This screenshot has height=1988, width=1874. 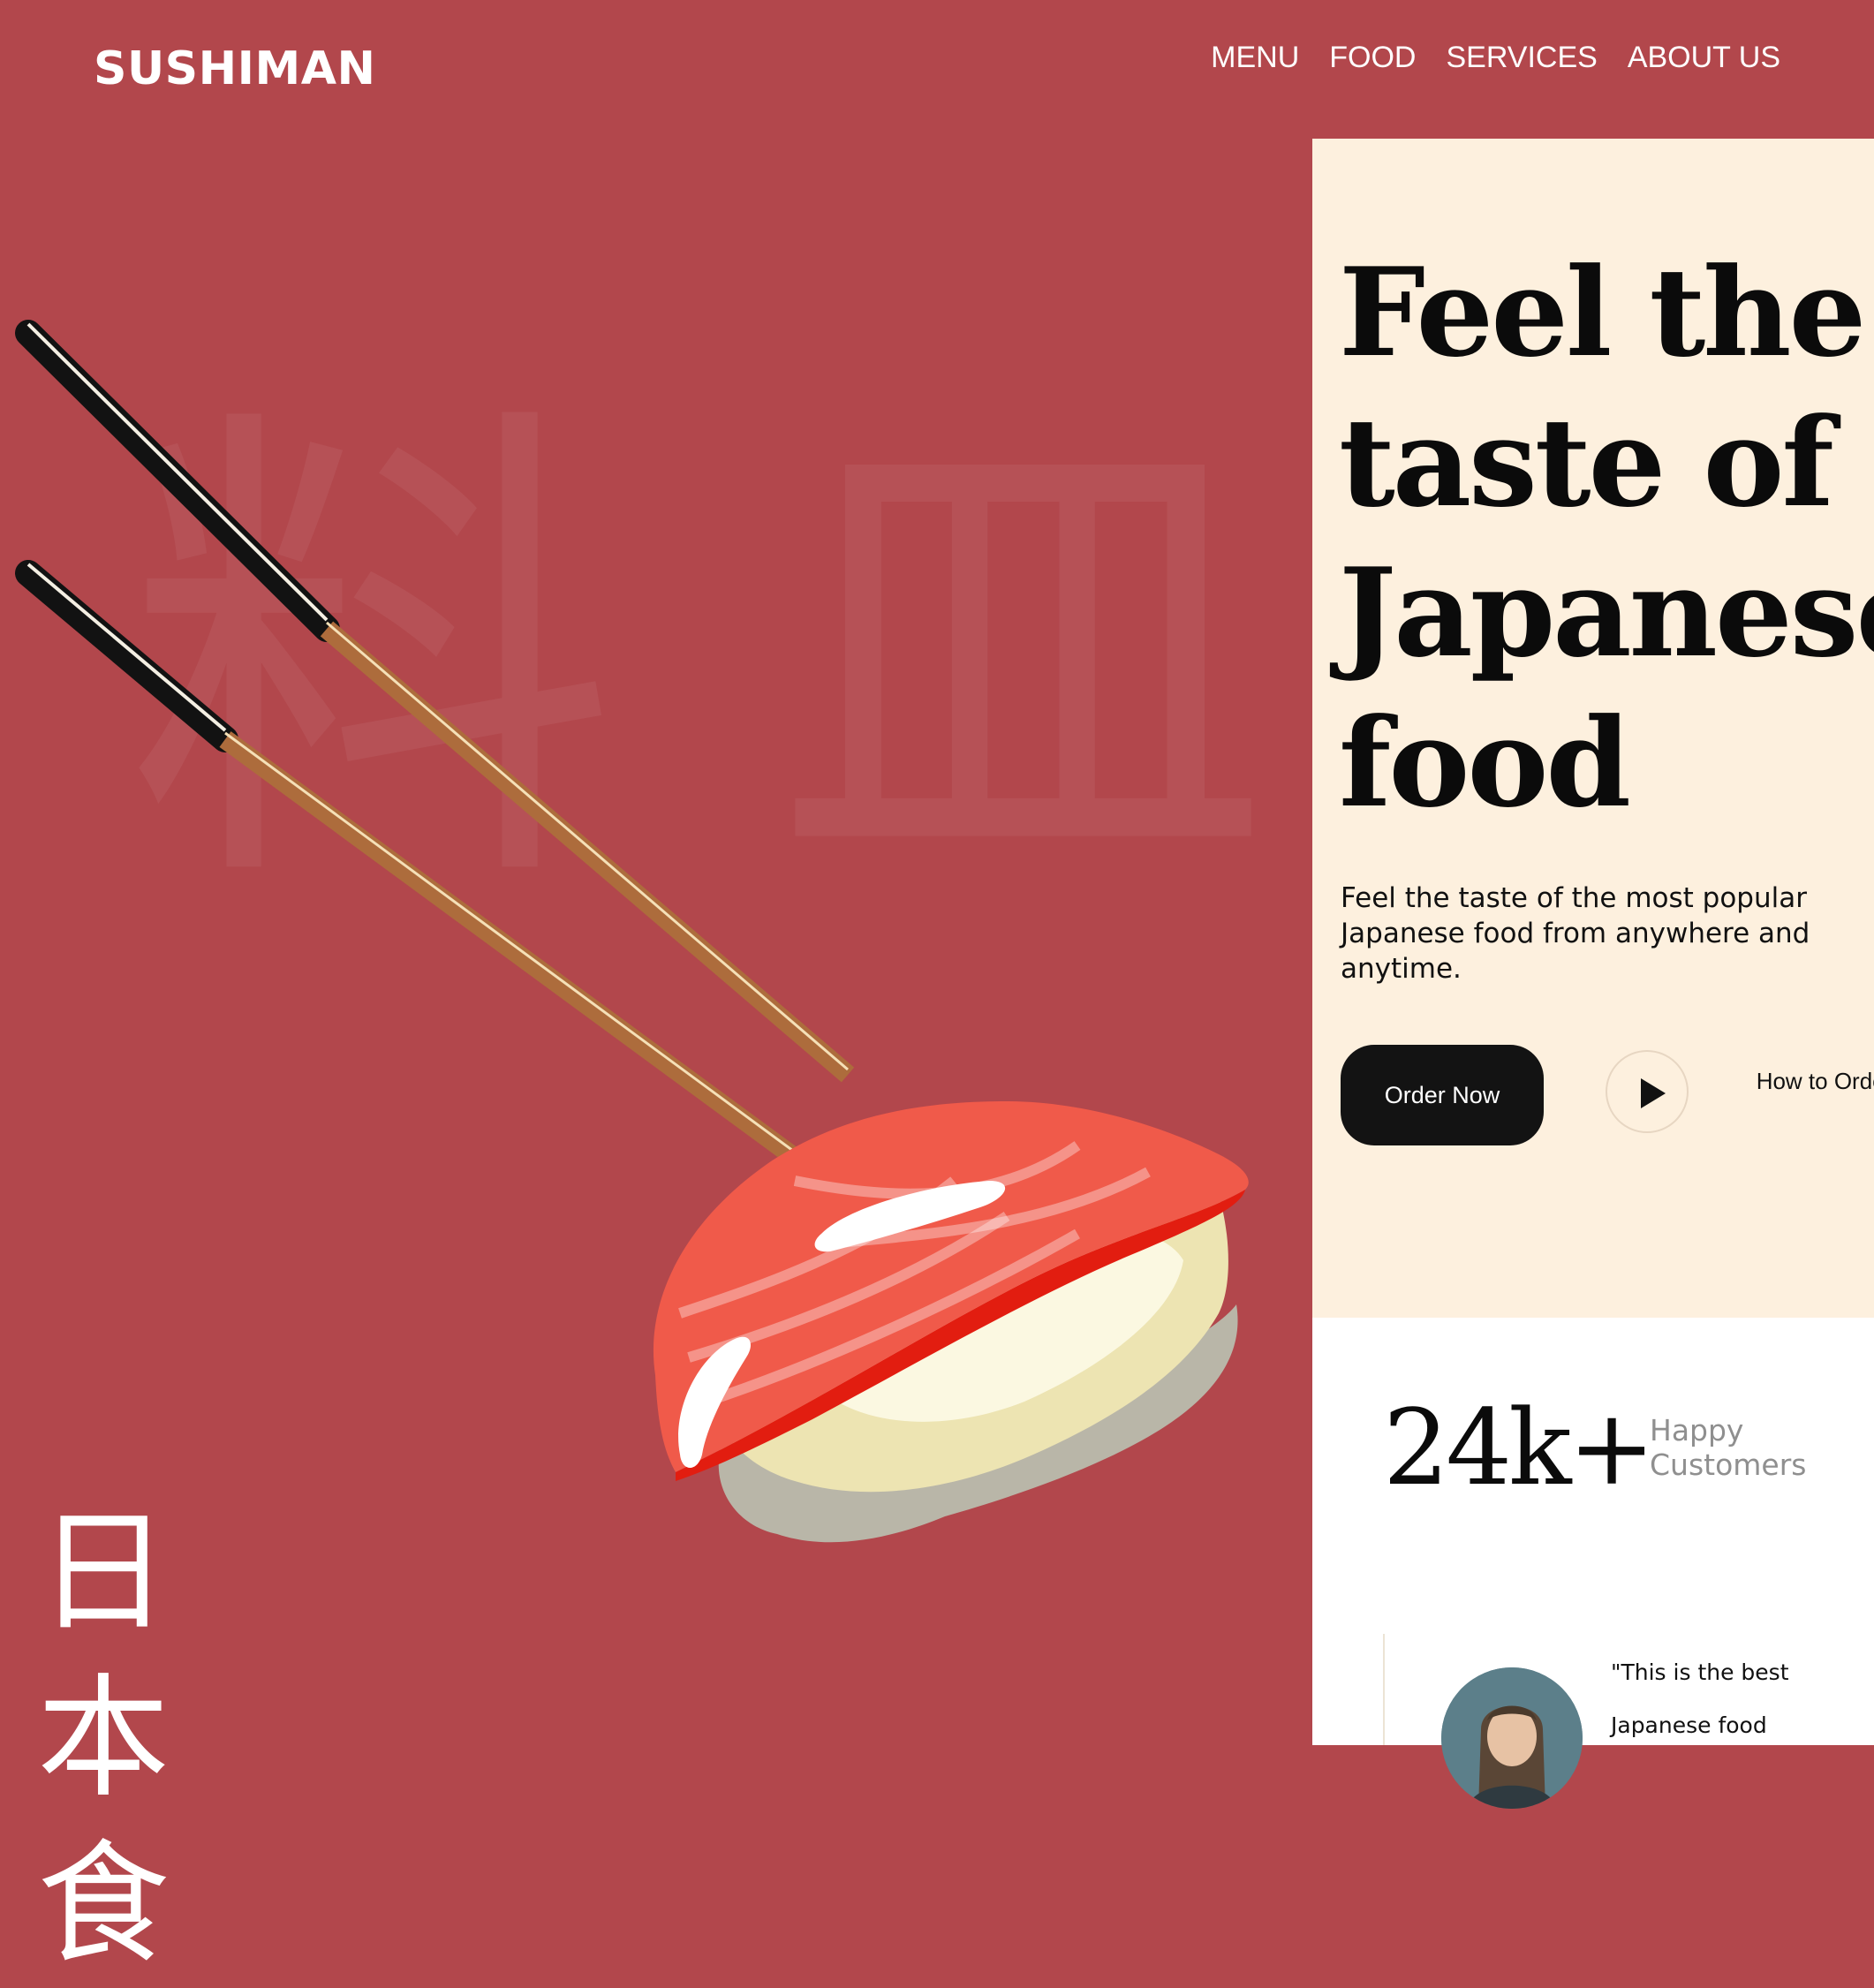 What do you see at coordinates (1521, 58) in the screenshot?
I see `nav-item-services: SERVICES` at bounding box center [1521, 58].